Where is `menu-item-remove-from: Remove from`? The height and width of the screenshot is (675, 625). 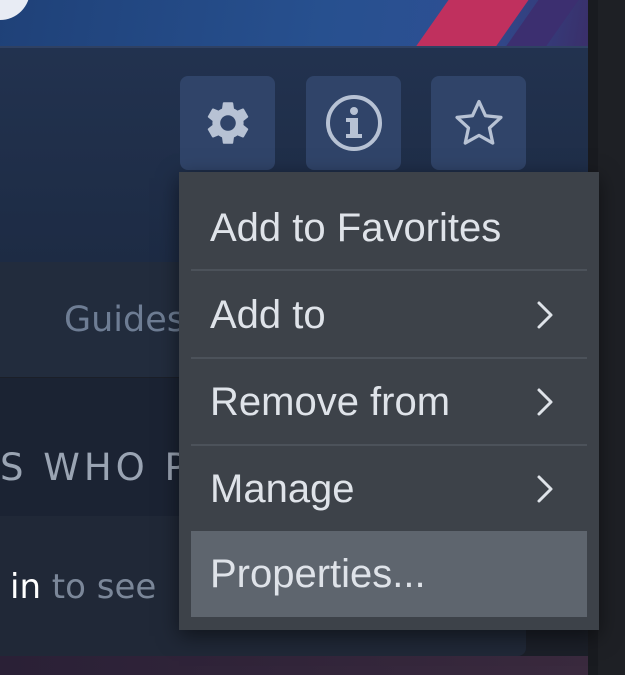
menu-item-remove-from: Remove from is located at coordinates (389, 402).